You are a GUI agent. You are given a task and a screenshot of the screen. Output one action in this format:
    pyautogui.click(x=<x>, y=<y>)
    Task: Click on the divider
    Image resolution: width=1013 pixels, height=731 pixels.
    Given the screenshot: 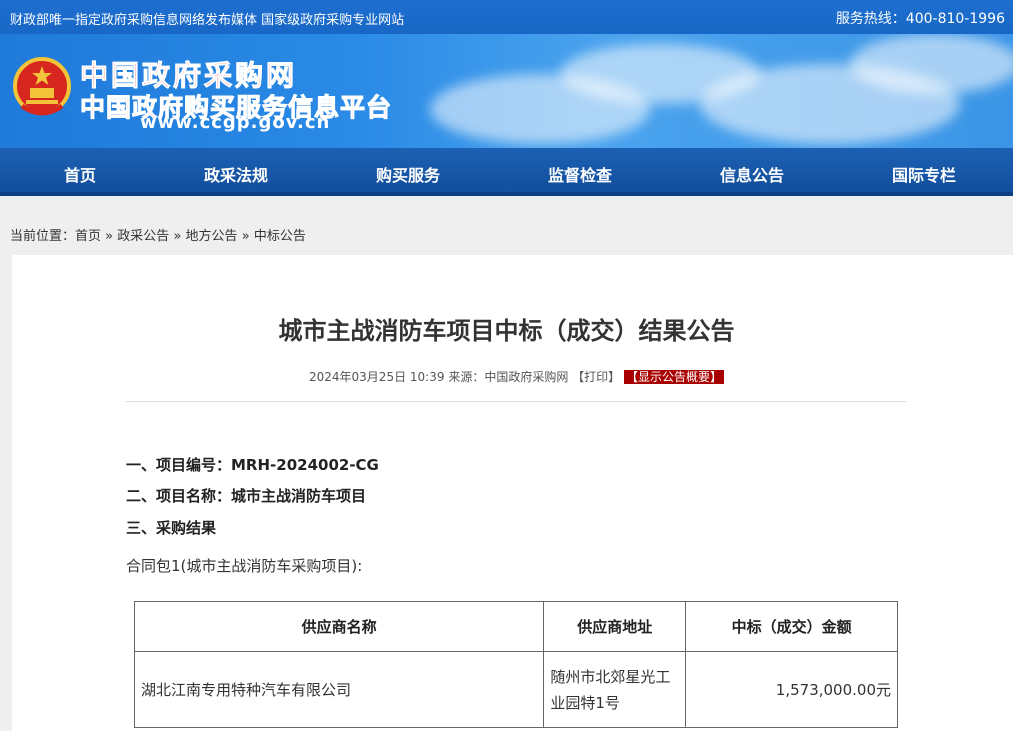 What is the action you would take?
    pyautogui.click(x=516, y=401)
    